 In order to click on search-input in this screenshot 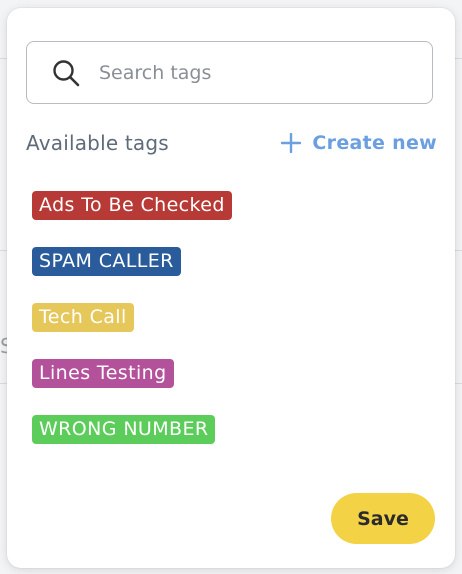, I will do `click(249, 72)`.